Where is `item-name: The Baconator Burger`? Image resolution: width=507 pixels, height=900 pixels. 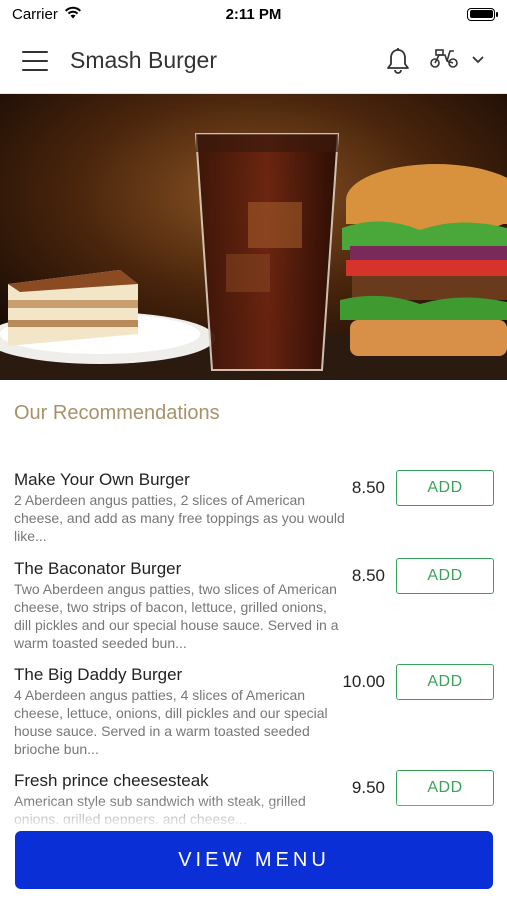
item-name: The Baconator Burger is located at coordinates (98, 568).